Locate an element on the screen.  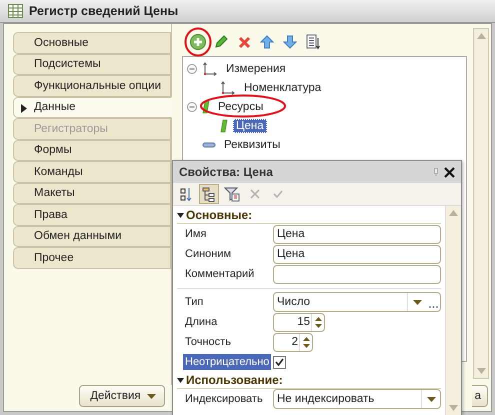
property-label: Комментарий is located at coordinates (220, 274).